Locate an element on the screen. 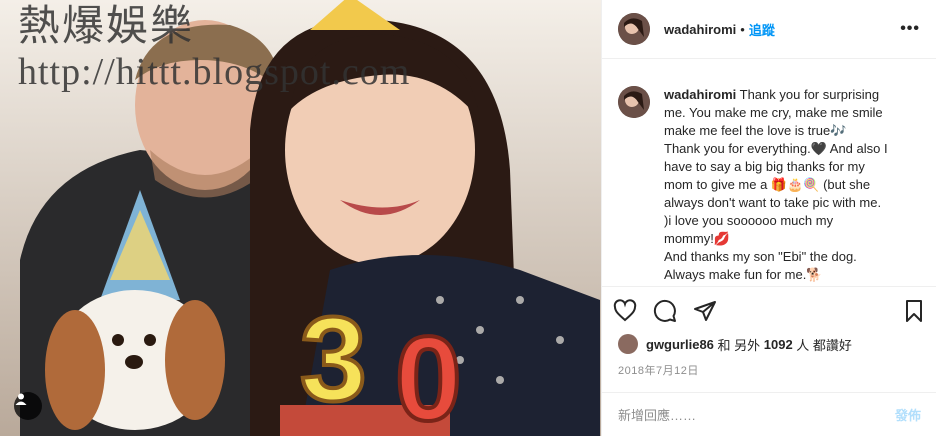 The image size is (936, 436). caption-line: Always make fun for me.🐕 is located at coordinates (743, 274).